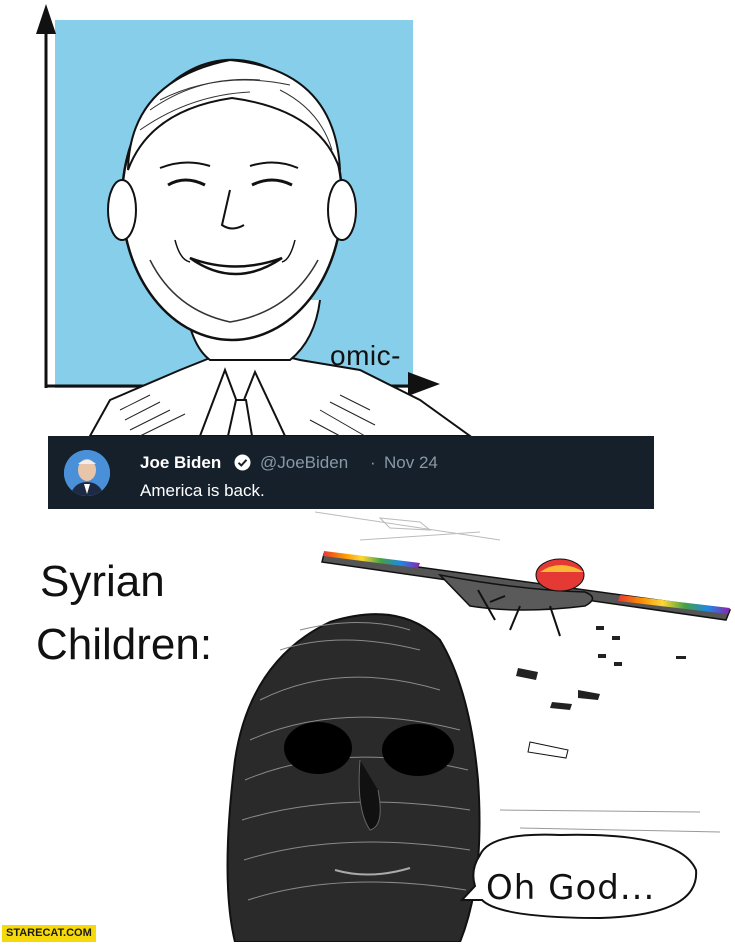 The width and height of the screenshot is (735, 947). I want to click on author-handle: @JoeBiden, so click(304, 463).